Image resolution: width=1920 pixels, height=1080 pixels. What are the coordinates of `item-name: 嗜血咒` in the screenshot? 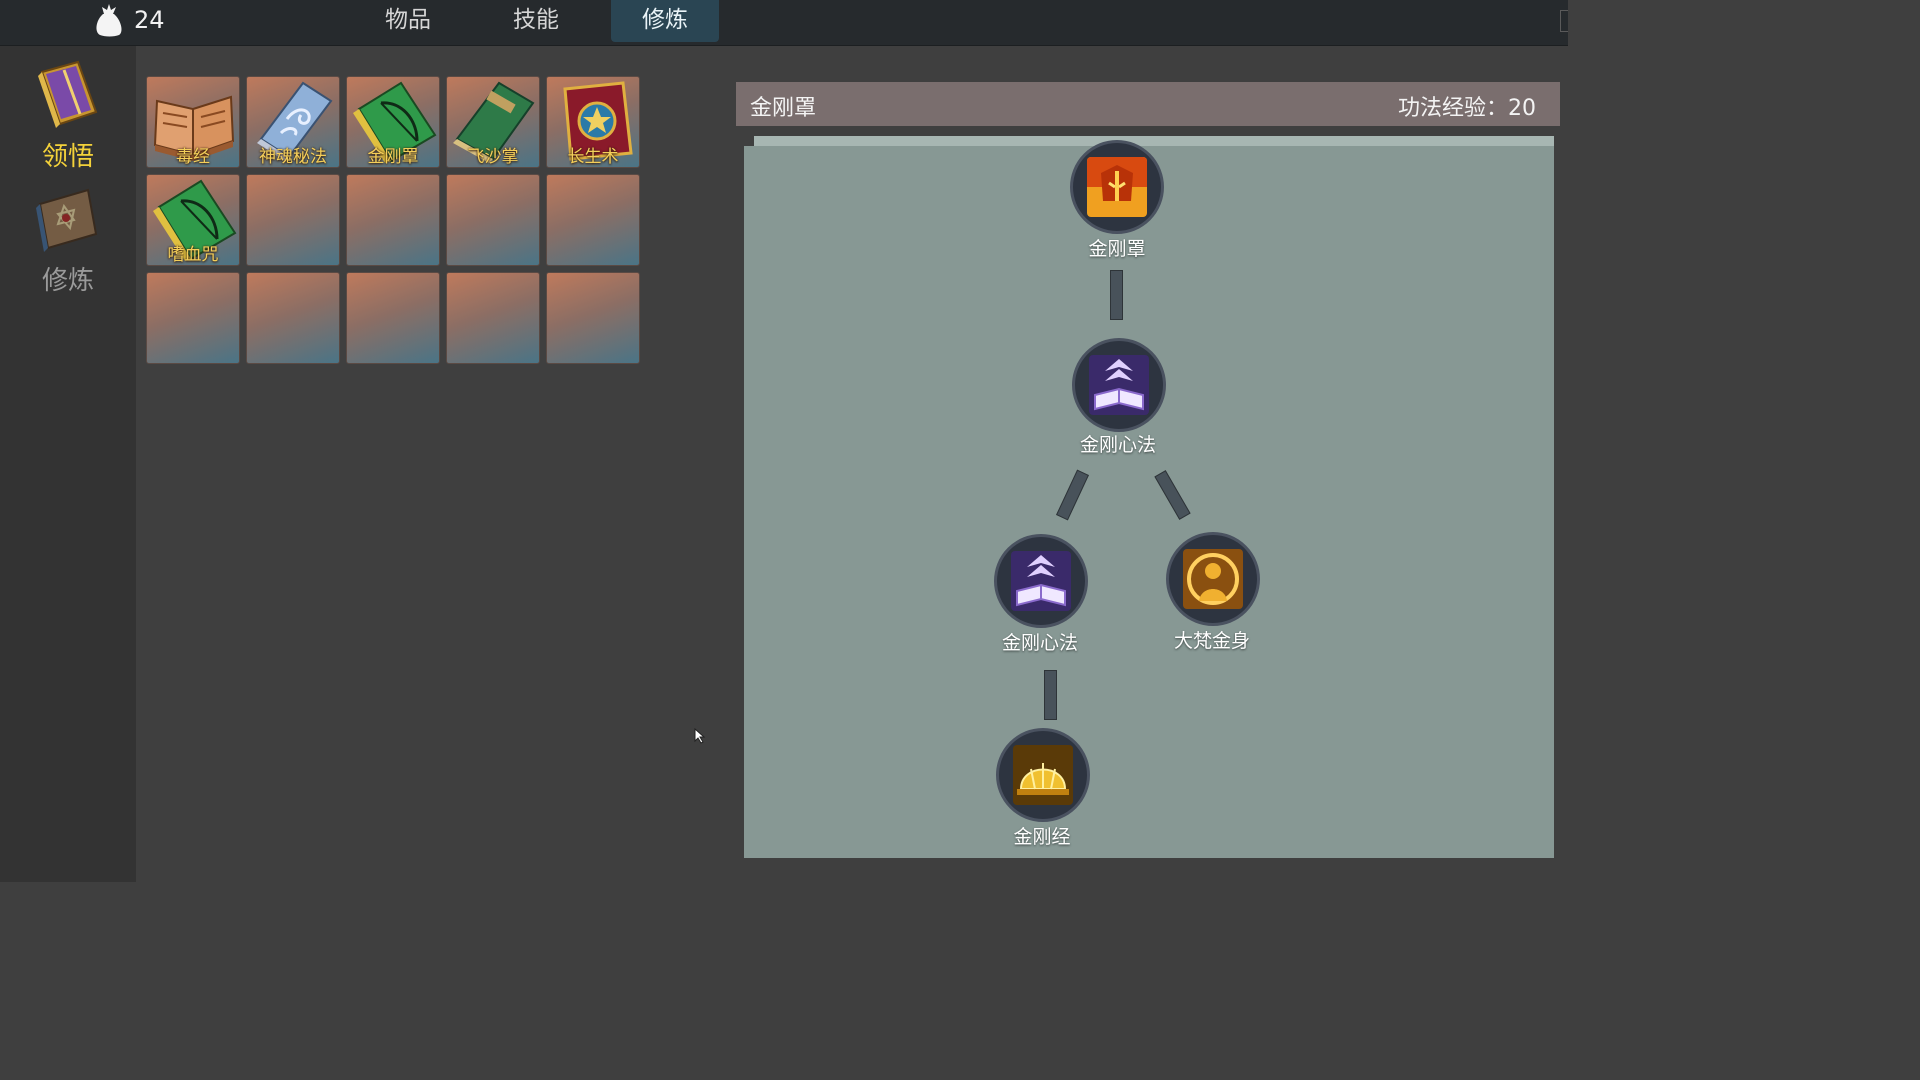 It's located at (193, 255).